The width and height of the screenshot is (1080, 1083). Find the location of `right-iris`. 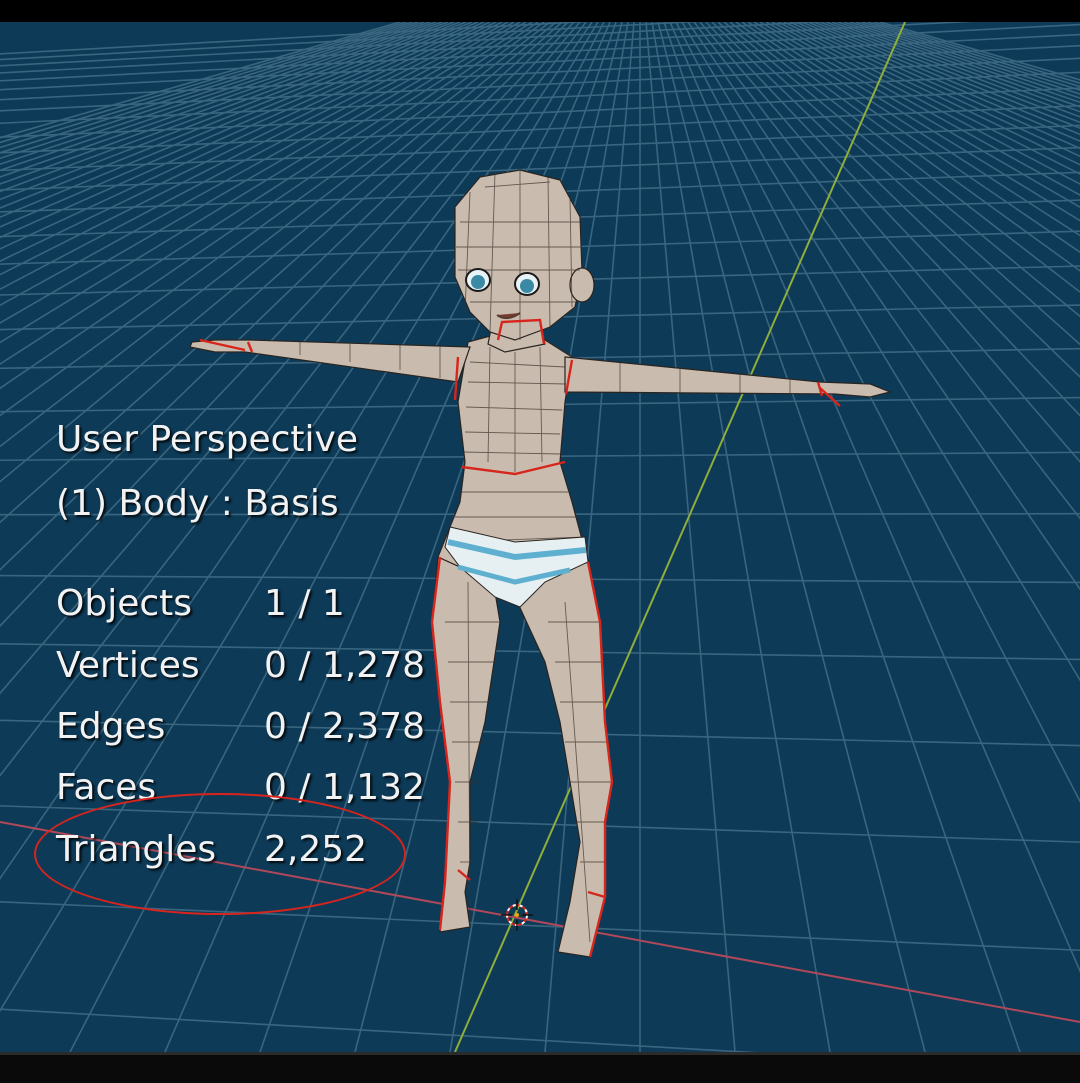

right-iris is located at coordinates (527, 286).